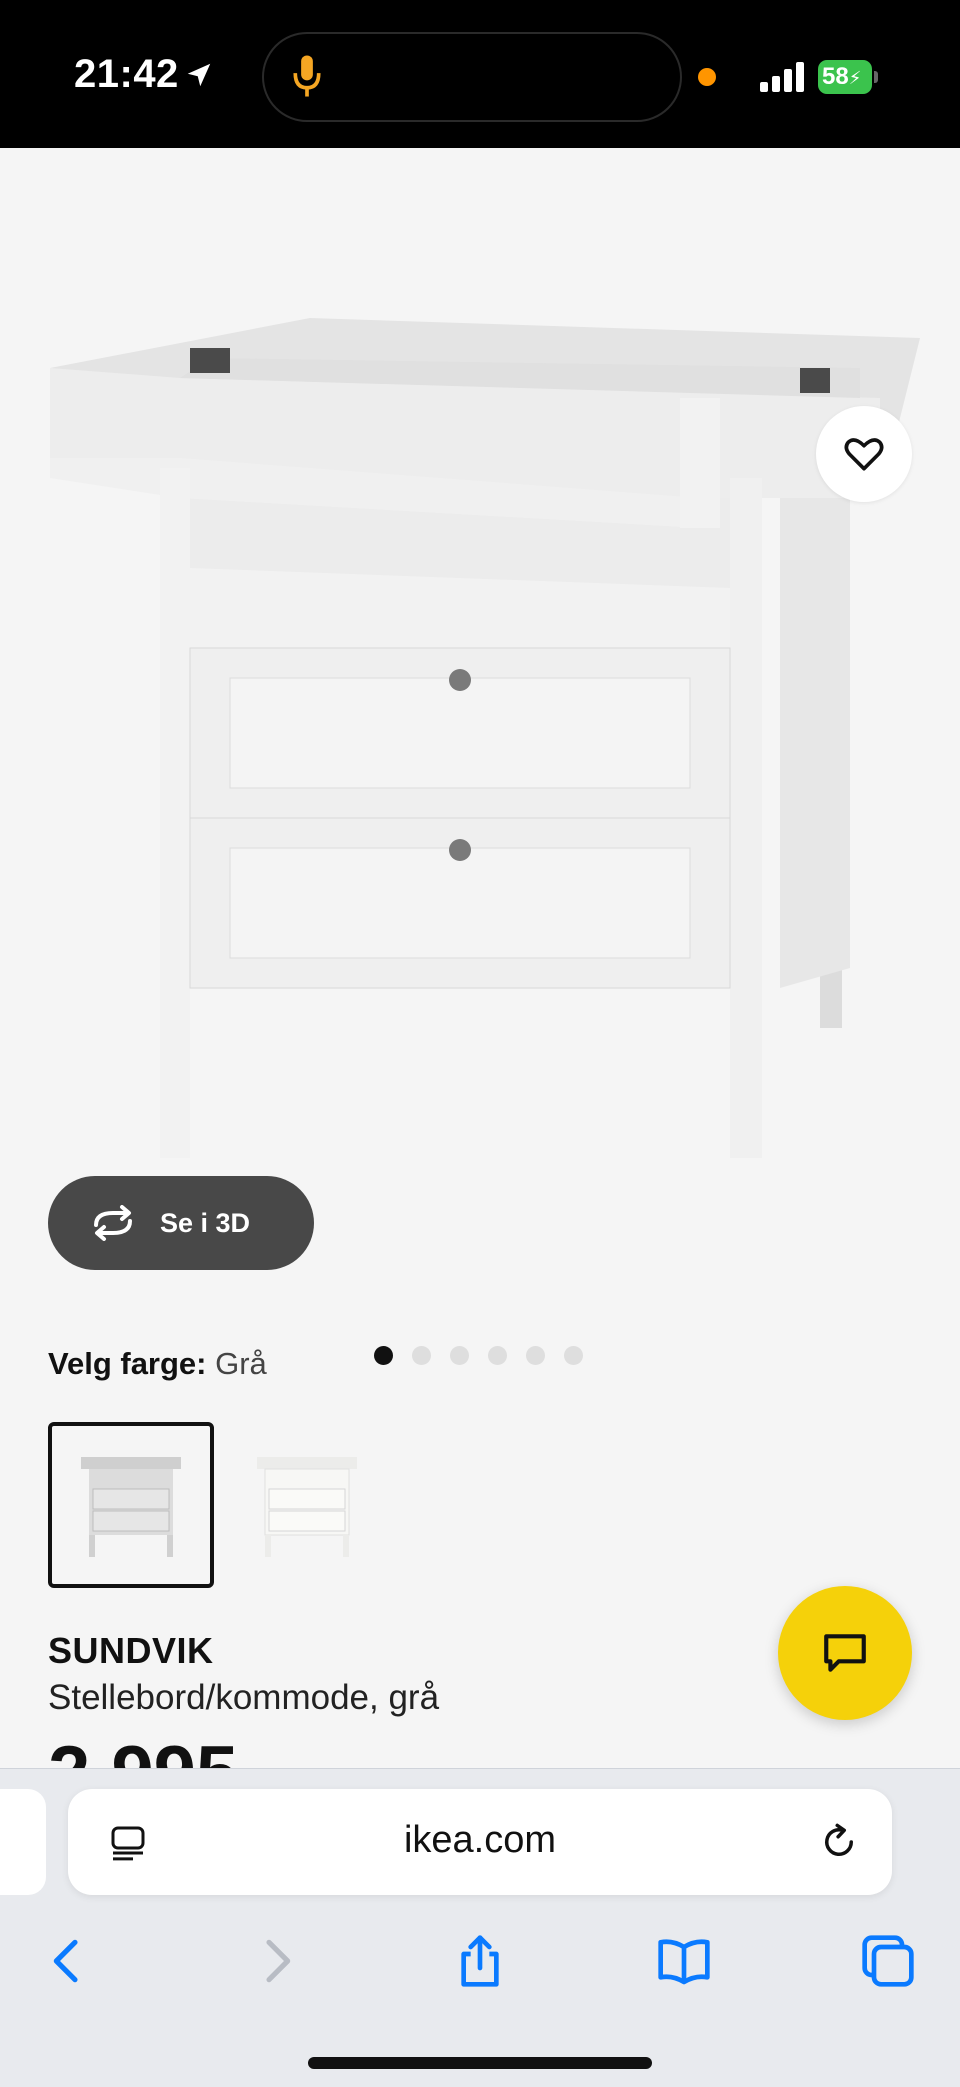 The width and height of the screenshot is (960, 2087). I want to click on rotate-3d-icon, so click(113, 1223).